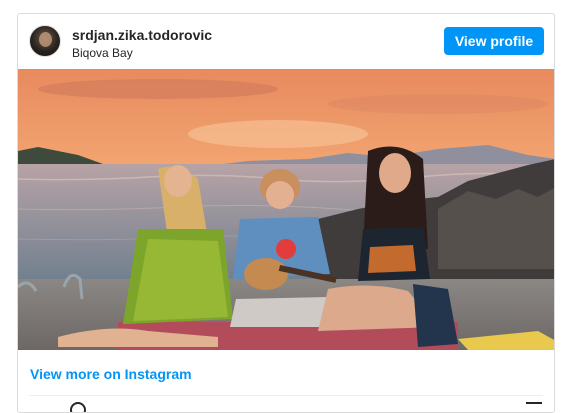 This screenshot has height=413, width=580. I want to click on bookmark-icon, so click(534, 405).